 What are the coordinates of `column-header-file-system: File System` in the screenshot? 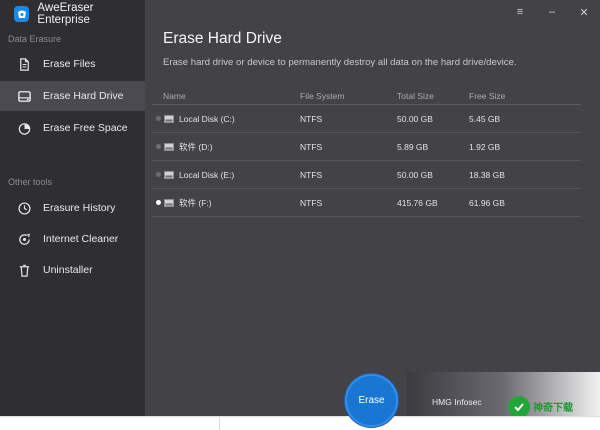 It's located at (322, 95).